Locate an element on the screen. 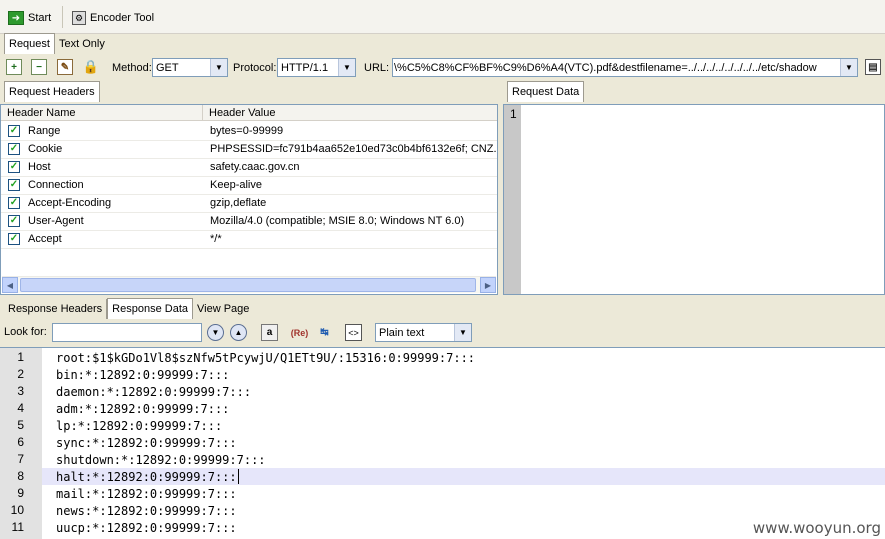 Image resolution: width=885 pixels, height=539 pixels. edit-header-icon: ✎ is located at coordinates (65, 67).